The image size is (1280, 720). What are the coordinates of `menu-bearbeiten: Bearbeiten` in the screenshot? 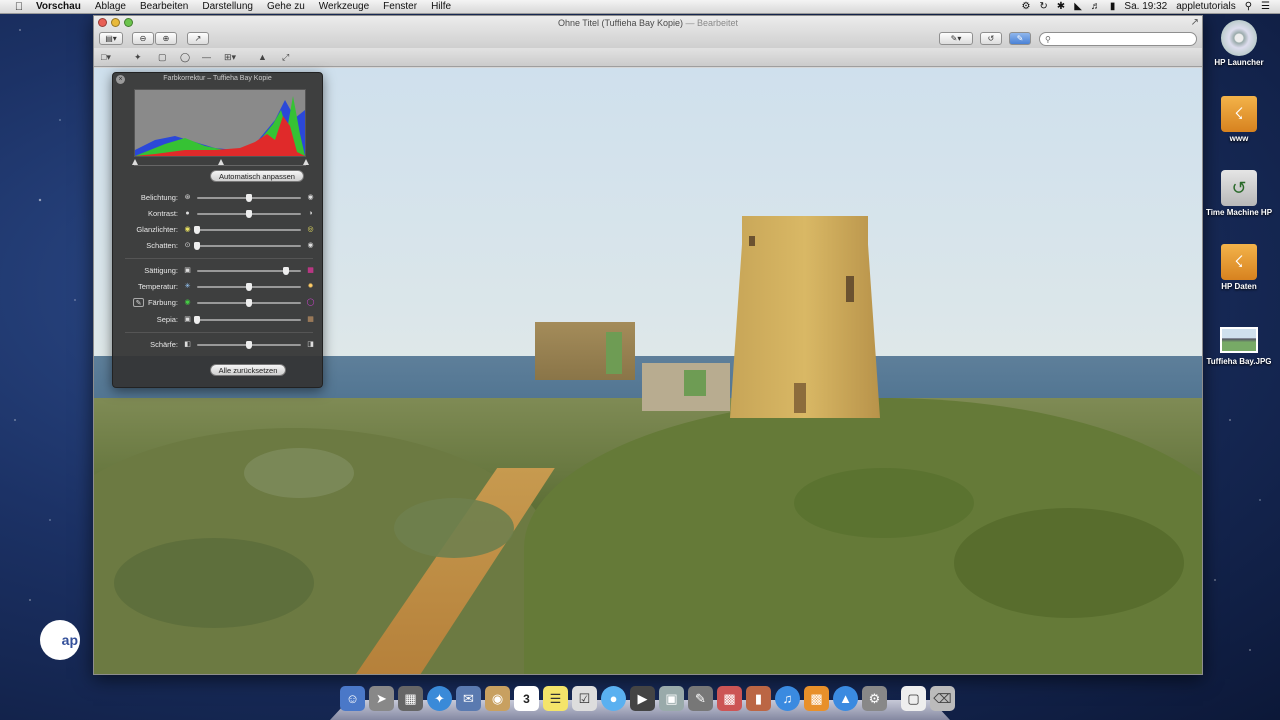 It's located at (164, 6).